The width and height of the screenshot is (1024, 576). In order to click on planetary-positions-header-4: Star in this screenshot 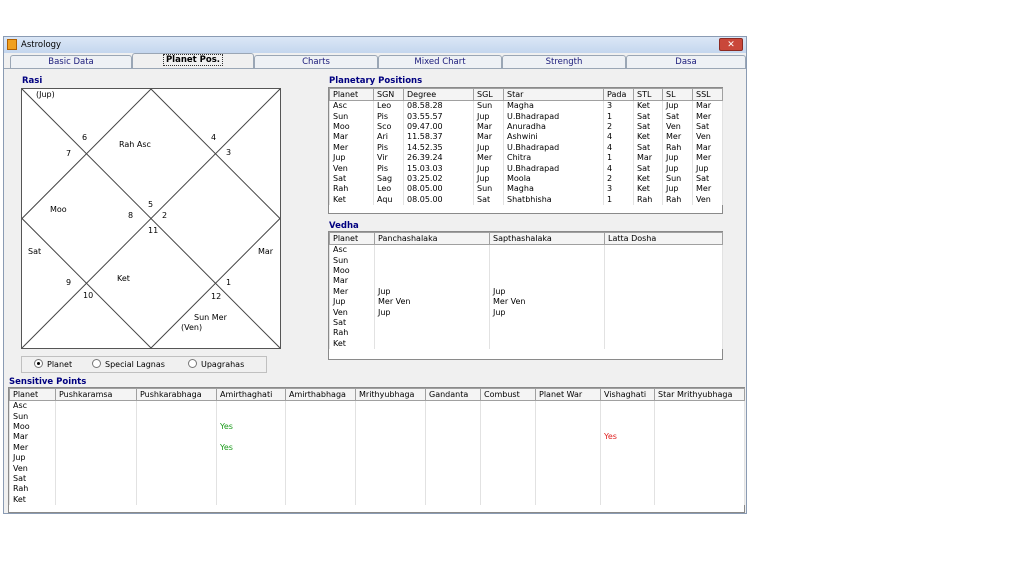, I will do `click(553, 94)`.